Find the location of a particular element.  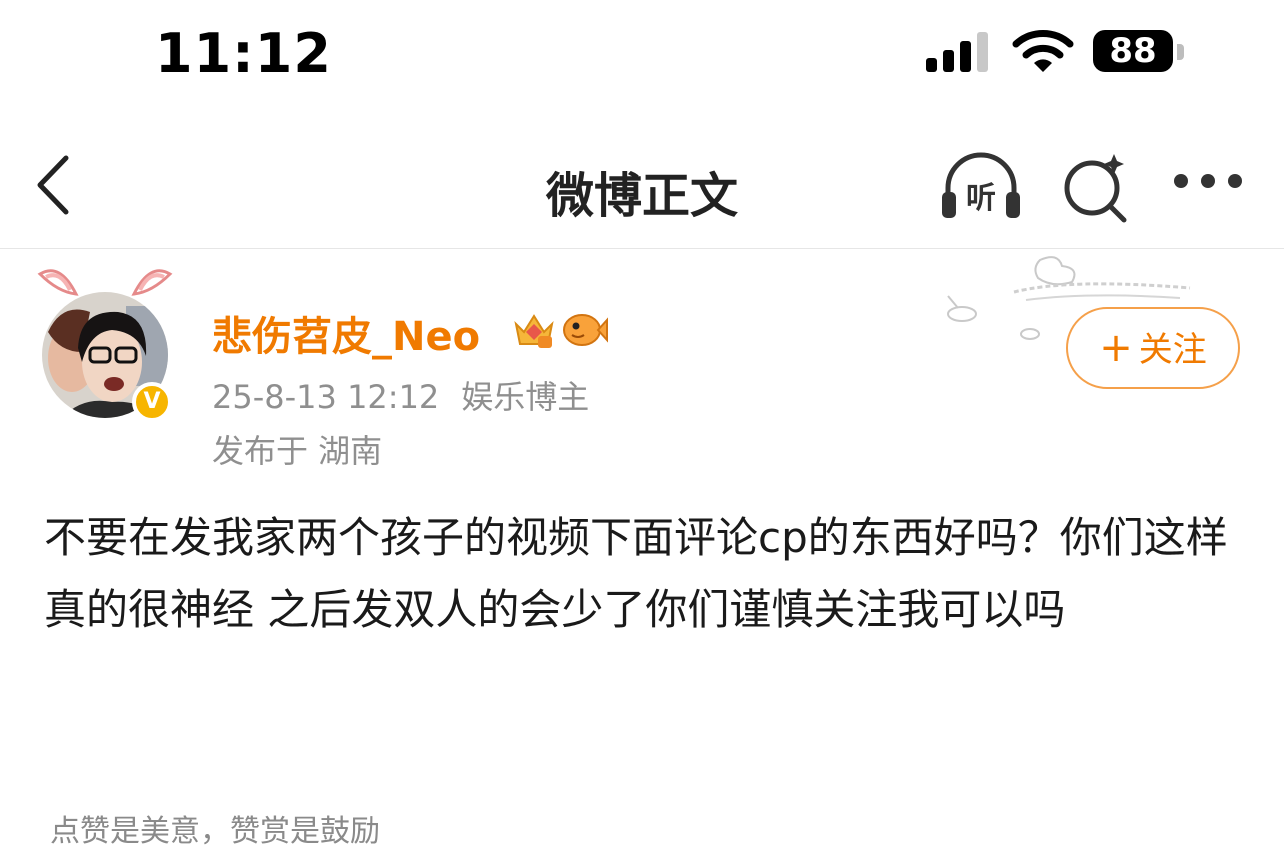

author-name: 悲伤苕皮_Neo is located at coordinates (346, 333).